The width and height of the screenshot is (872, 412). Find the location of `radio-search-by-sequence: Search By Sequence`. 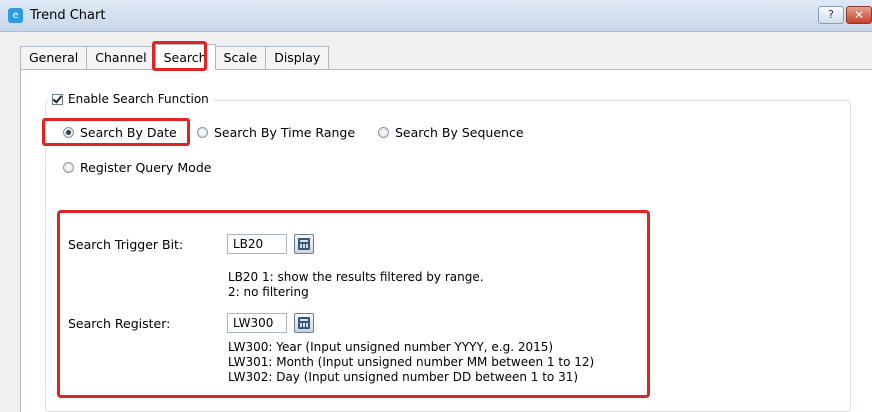

radio-search-by-sequence: Search By Sequence is located at coordinates (451, 132).